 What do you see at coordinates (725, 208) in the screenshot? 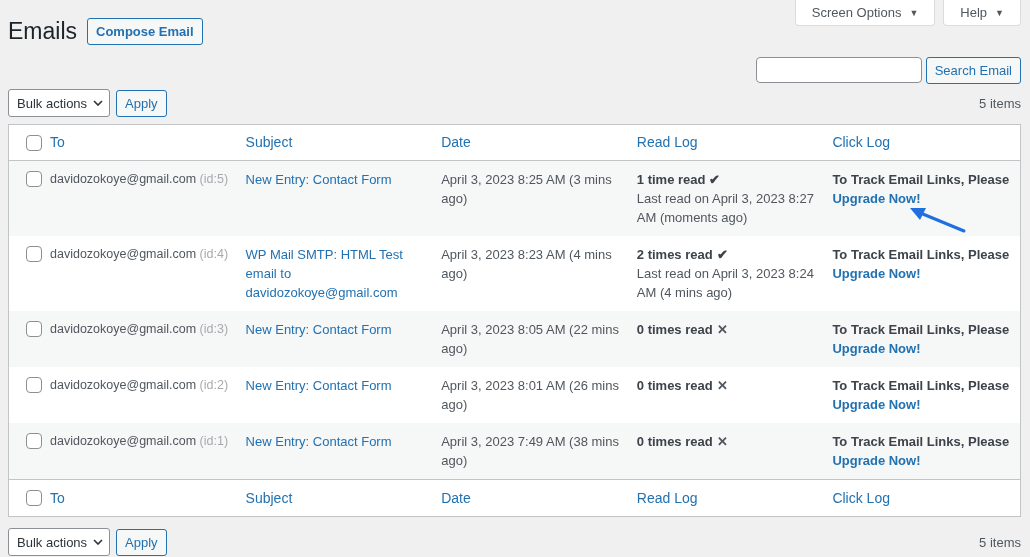
I see `last-read-text: Last read on April 3, 2023 8:27 AM (moments ago)` at bounding box center [725, 208].